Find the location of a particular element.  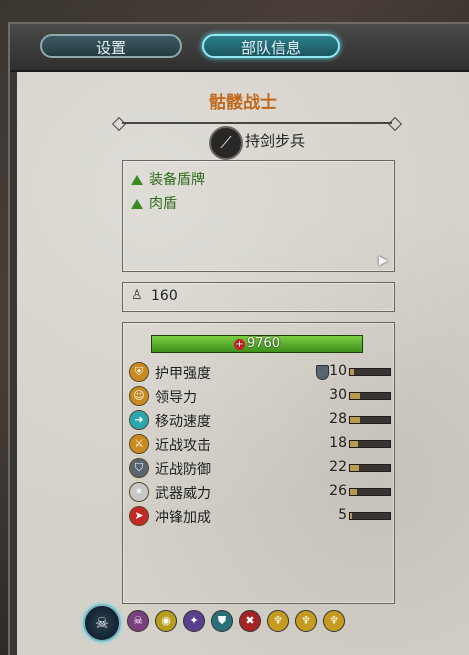

speed-icon: ➜ is located at coordinates (139, 420).